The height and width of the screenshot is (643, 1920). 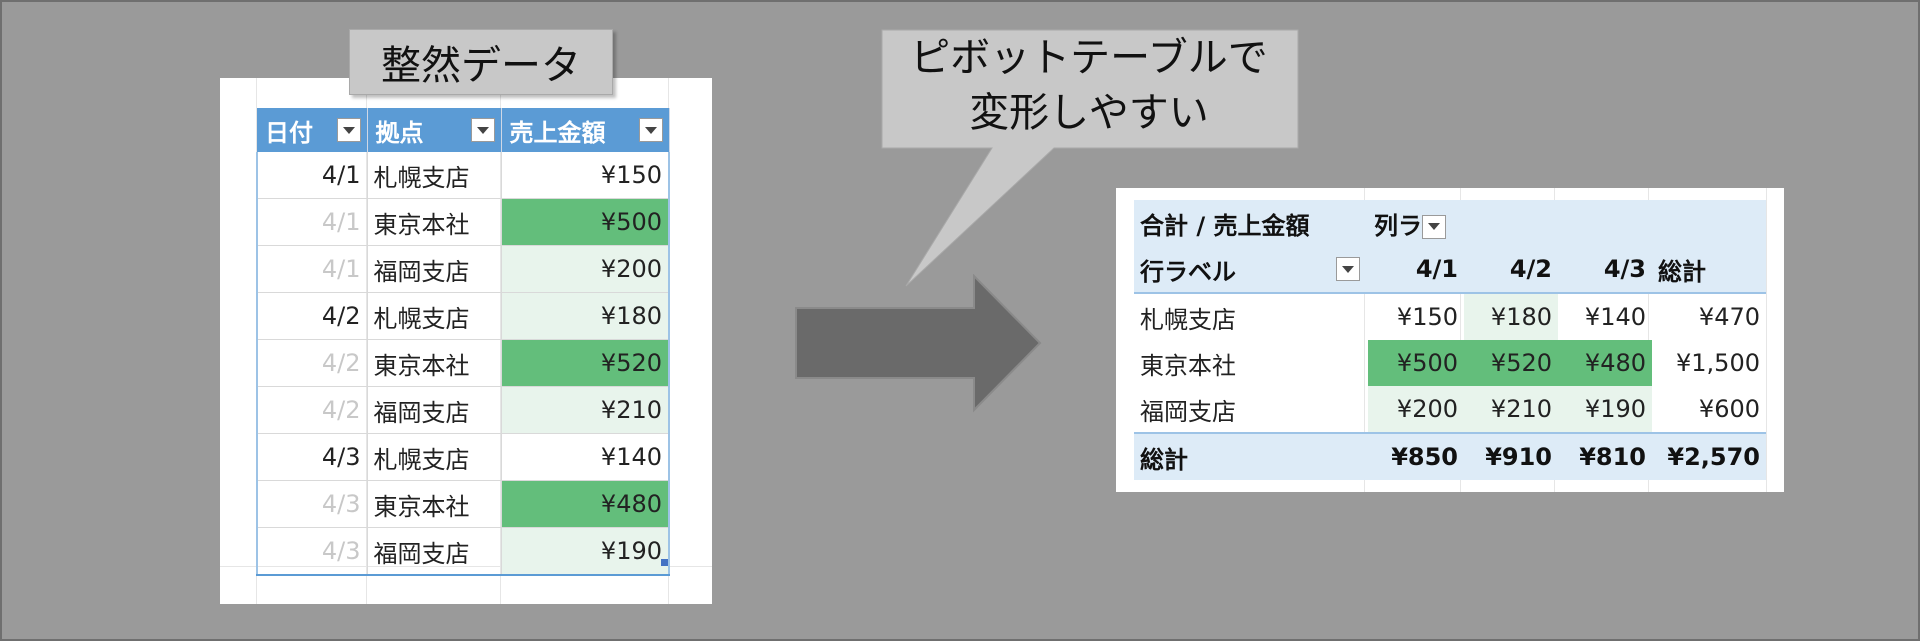 What do you see at coordinates (1251, 223) in the screenshot?
I see `pivot-value-field: 合計 / 売上金額` at bounding box center [1251, 223].